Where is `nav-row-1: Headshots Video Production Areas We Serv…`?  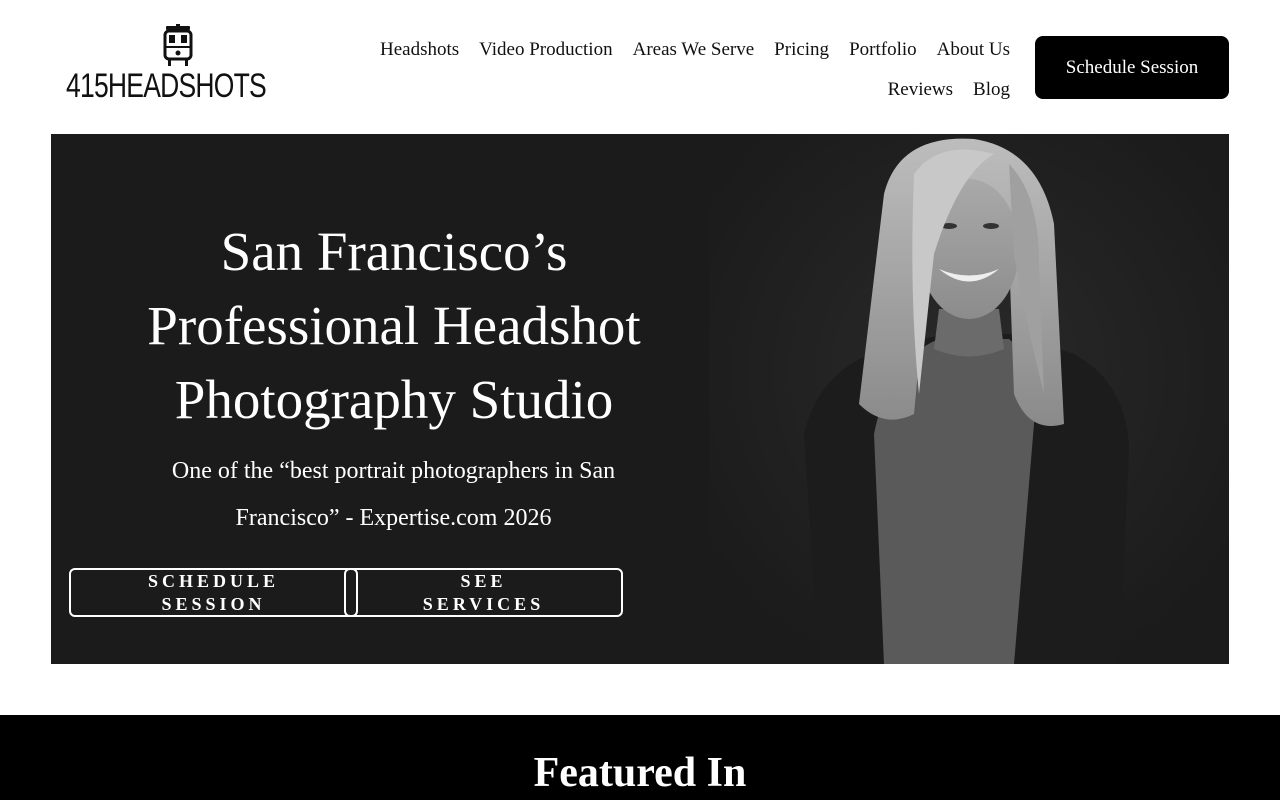 nav-row-1: Headshots Video Production Areas We Serv… is located at coordinates (670, 50).